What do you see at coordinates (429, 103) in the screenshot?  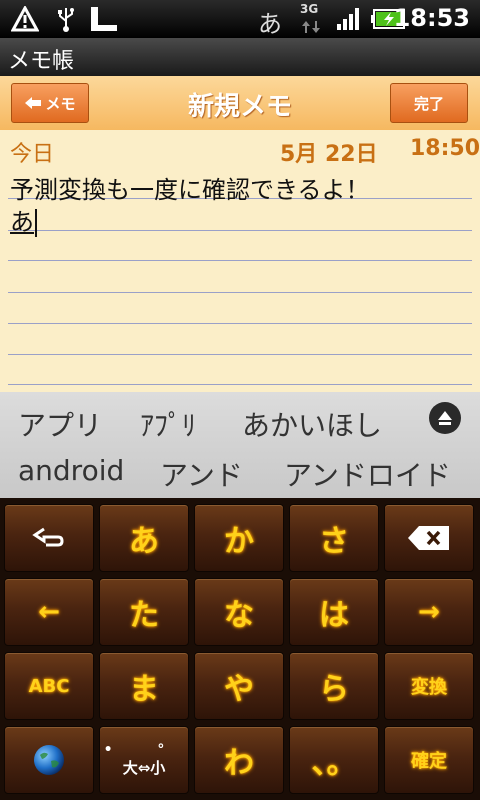 I see `done-button: 完了` at bounding box center [429, 103].